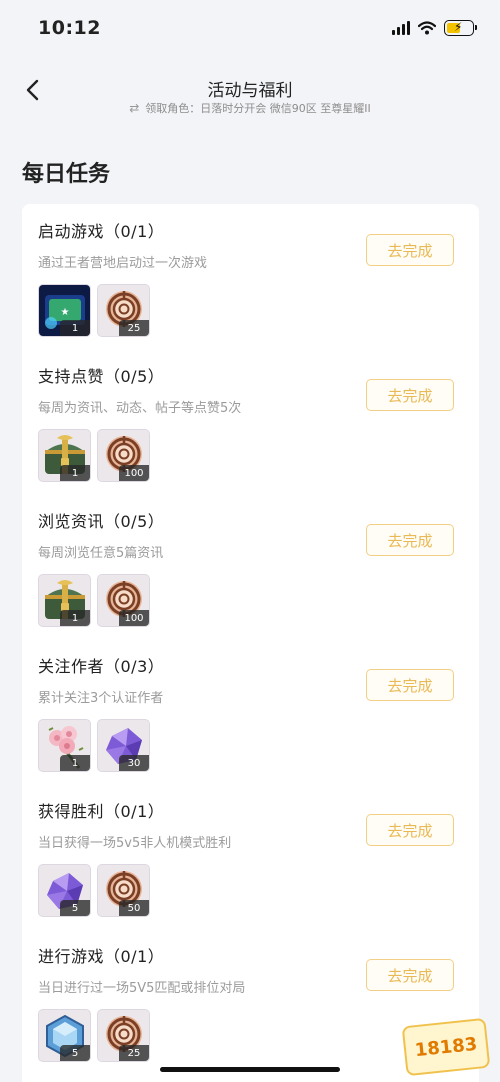  What do you see at coordinates (64, 1035) in the screenshot?
I see `blue-crystal-icon: 5` at bounding box center [64, 1035].